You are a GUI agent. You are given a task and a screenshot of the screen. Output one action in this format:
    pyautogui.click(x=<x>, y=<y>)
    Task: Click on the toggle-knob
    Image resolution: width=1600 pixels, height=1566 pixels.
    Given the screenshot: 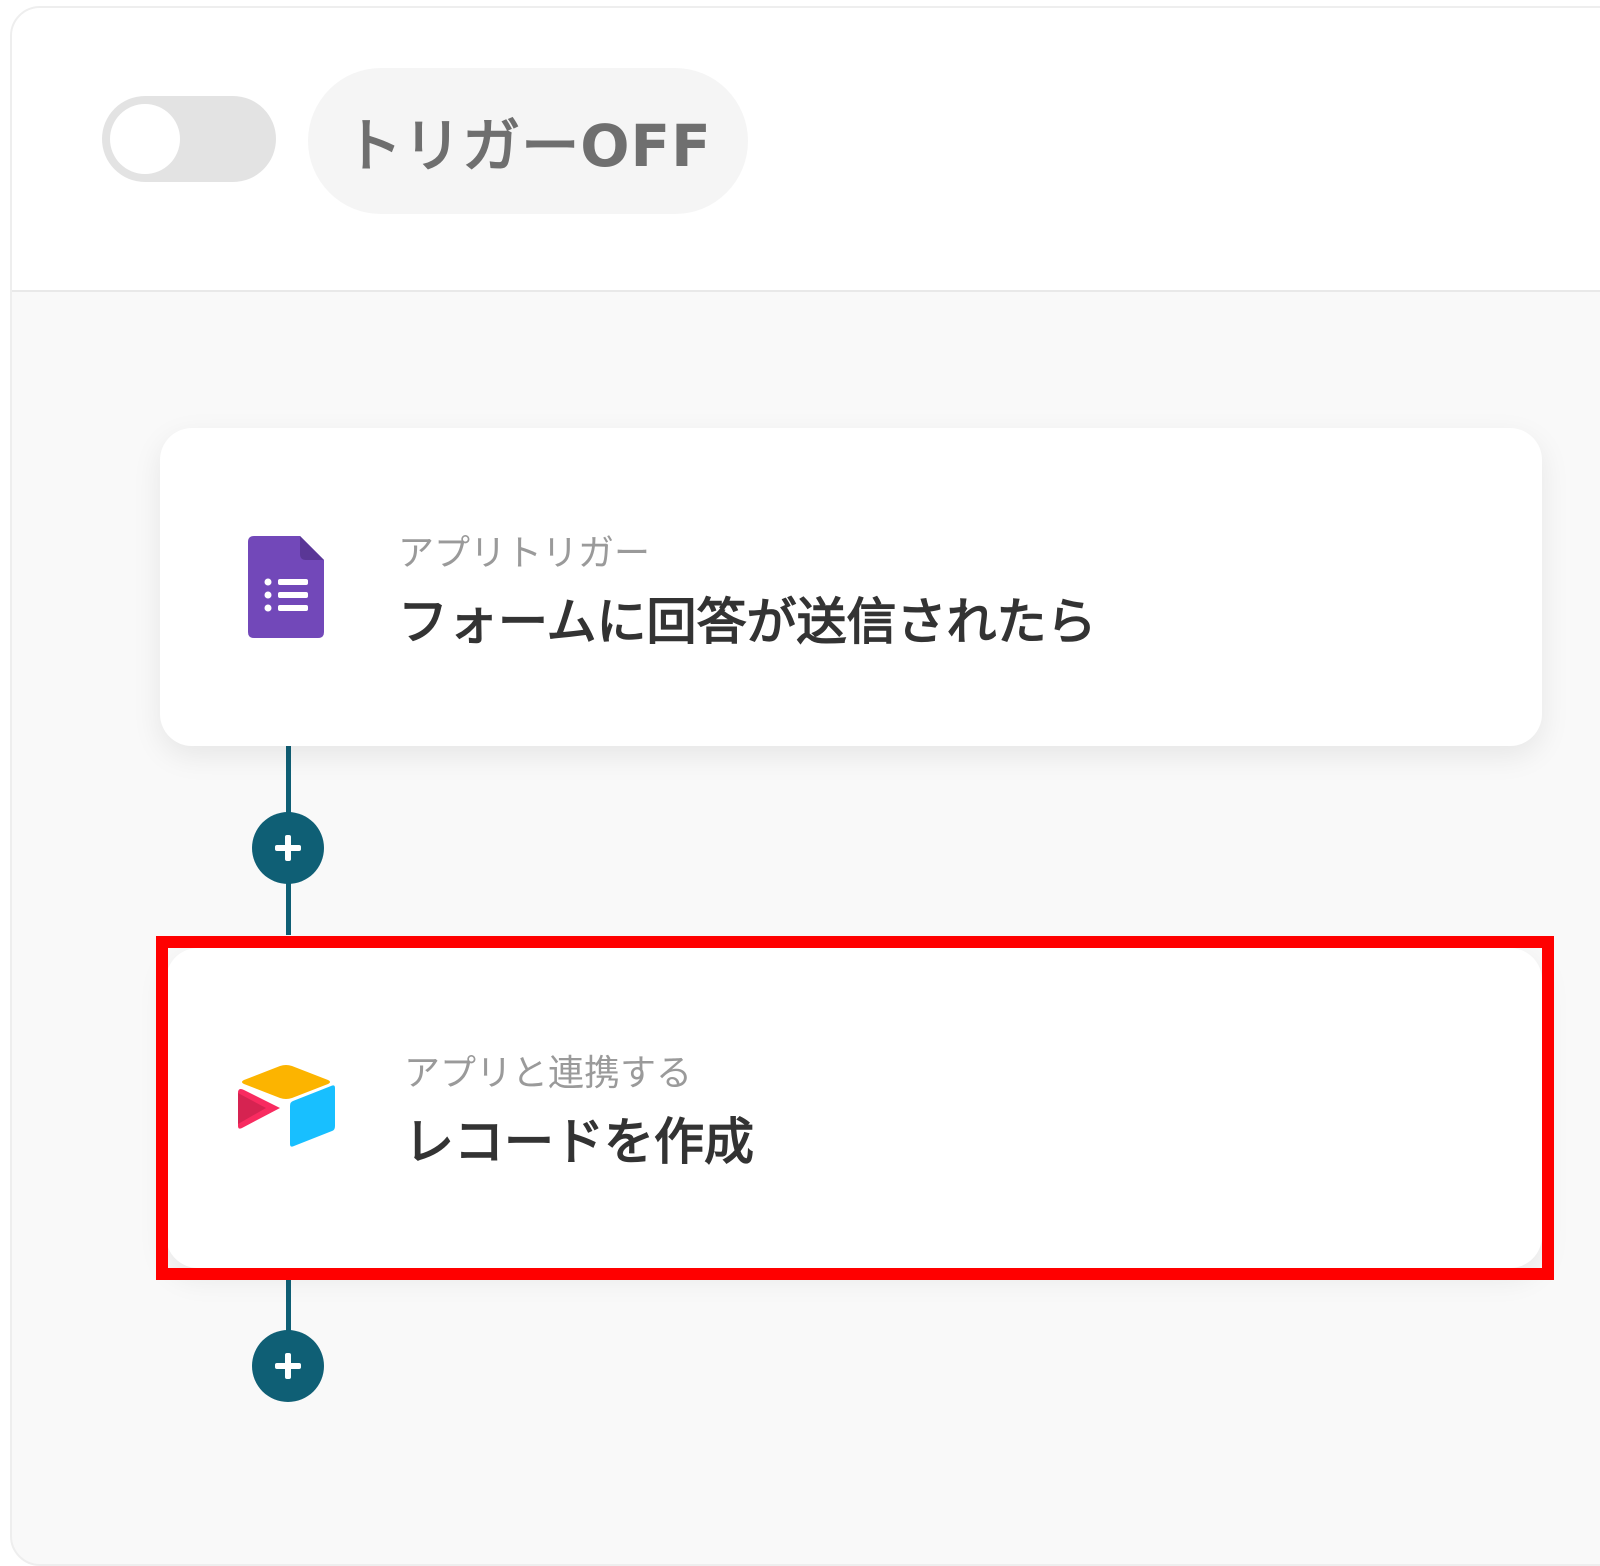 What is the action you would take?
    pyautogui.click(x=145, y=139)
    